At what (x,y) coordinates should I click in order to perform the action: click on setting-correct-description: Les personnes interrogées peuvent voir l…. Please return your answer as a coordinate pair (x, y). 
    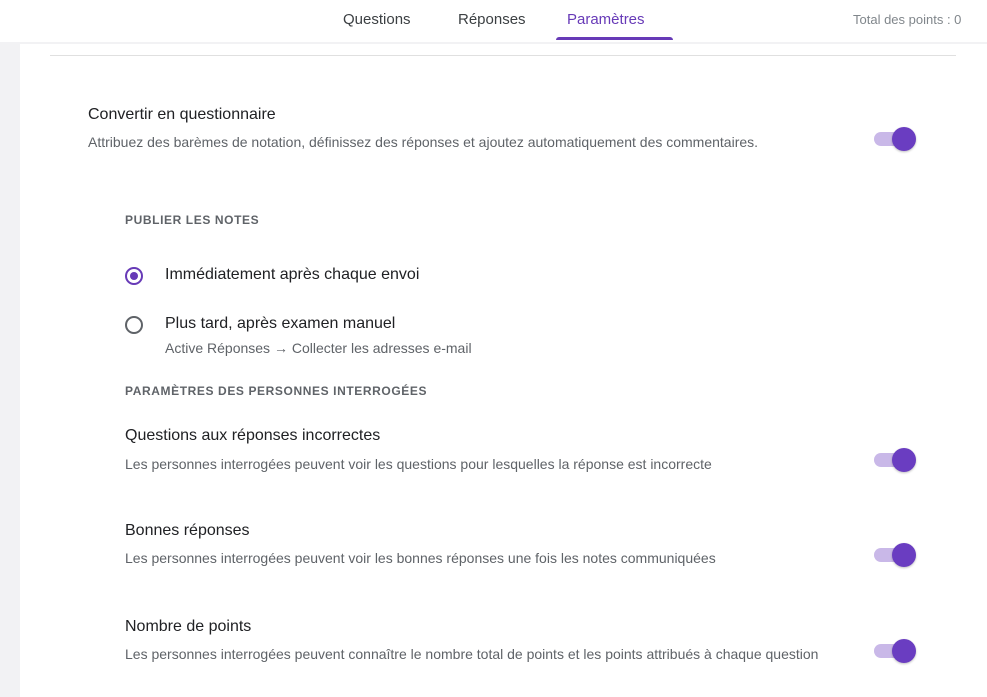
    Looking at the image, I should click on (420, 558).